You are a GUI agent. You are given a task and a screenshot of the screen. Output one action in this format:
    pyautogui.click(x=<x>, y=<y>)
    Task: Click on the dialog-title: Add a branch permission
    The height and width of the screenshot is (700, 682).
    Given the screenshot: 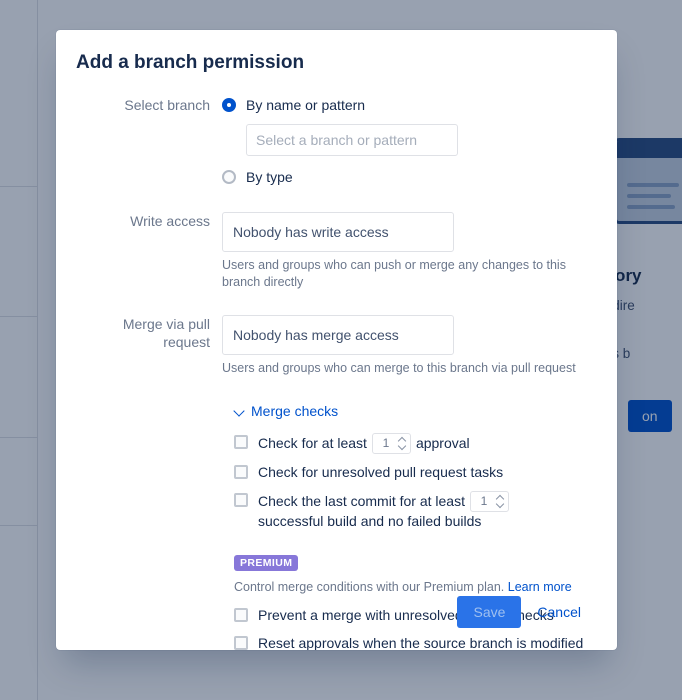 What is the action you would take?
    pyautogui.click(x=190, y=62)
    